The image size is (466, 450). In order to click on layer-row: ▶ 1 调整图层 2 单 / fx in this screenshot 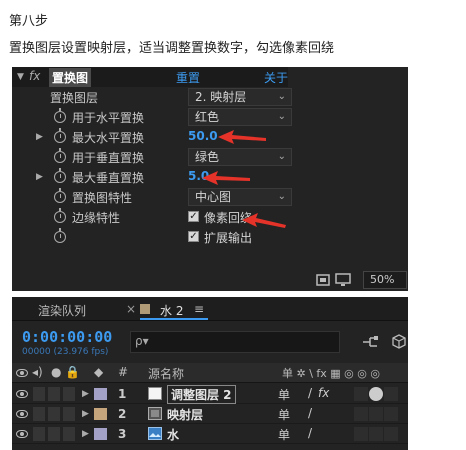, I will do `click(210, 394)`.